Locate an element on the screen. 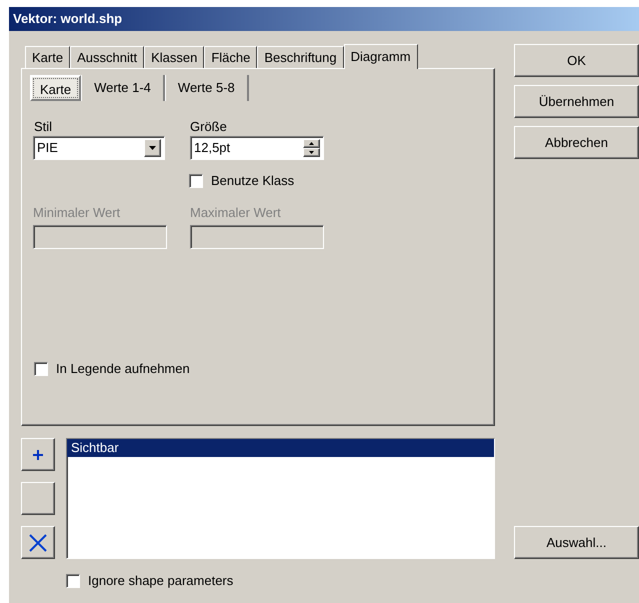 This screenshot has height=603, width=639. tab: Ausschnitt is located at coordinates (107, 57).